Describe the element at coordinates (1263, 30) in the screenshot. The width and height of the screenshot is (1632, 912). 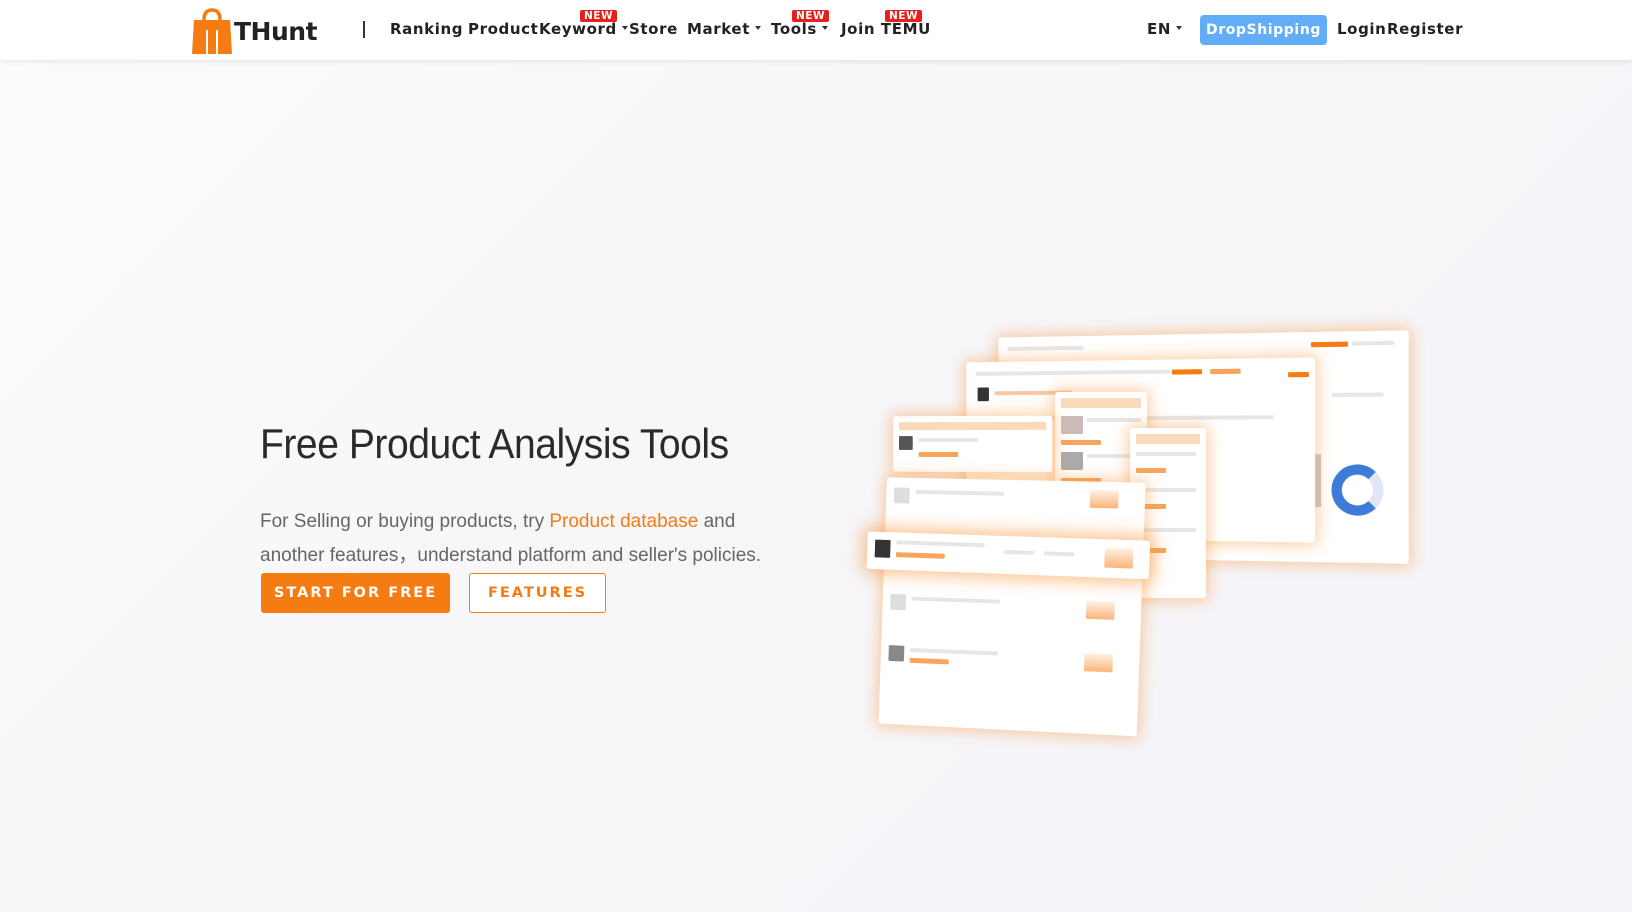
I see `dropshipping-button: DropShipping` at that location.